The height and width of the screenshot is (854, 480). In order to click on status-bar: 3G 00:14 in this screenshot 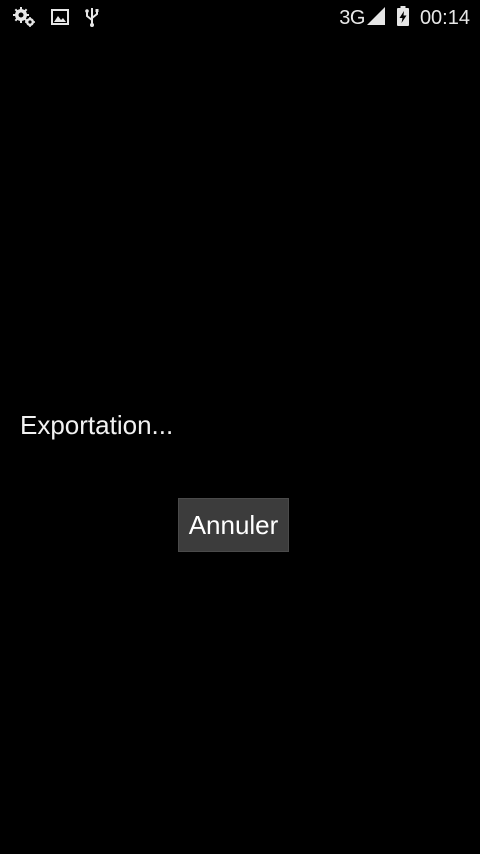, I will do `click(240, 18)`.